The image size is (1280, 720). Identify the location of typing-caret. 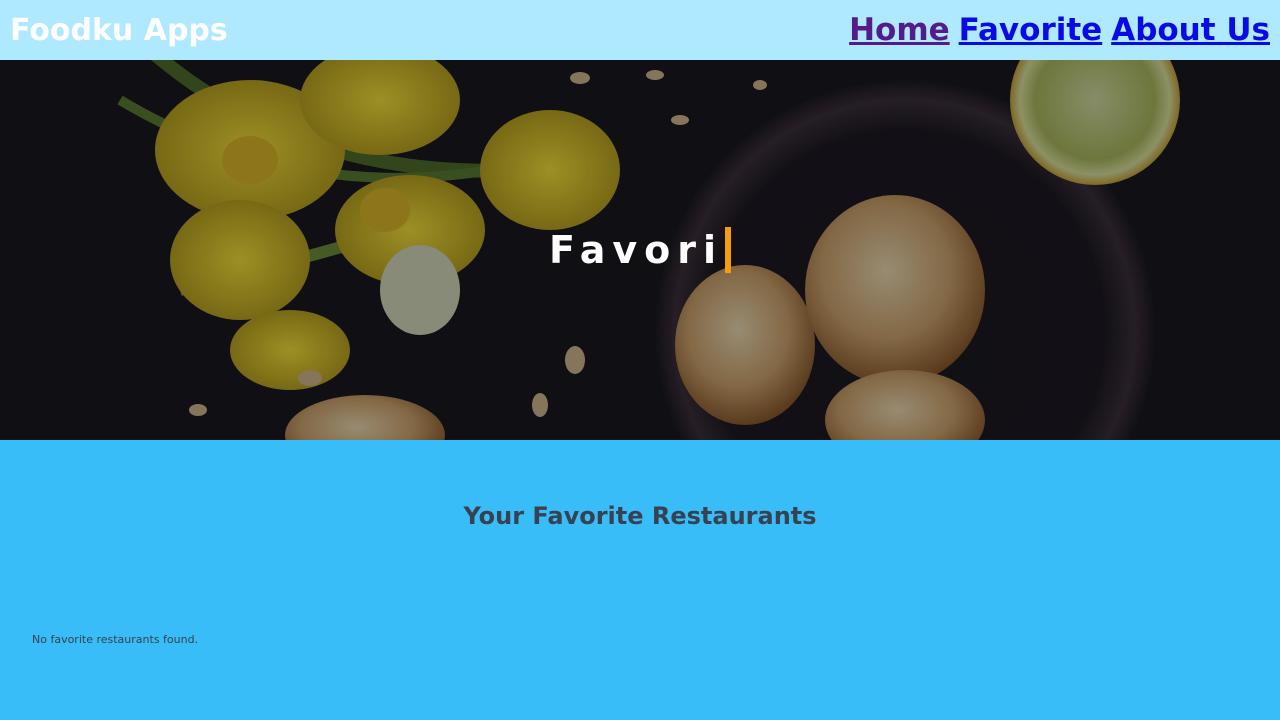
(728, 250).